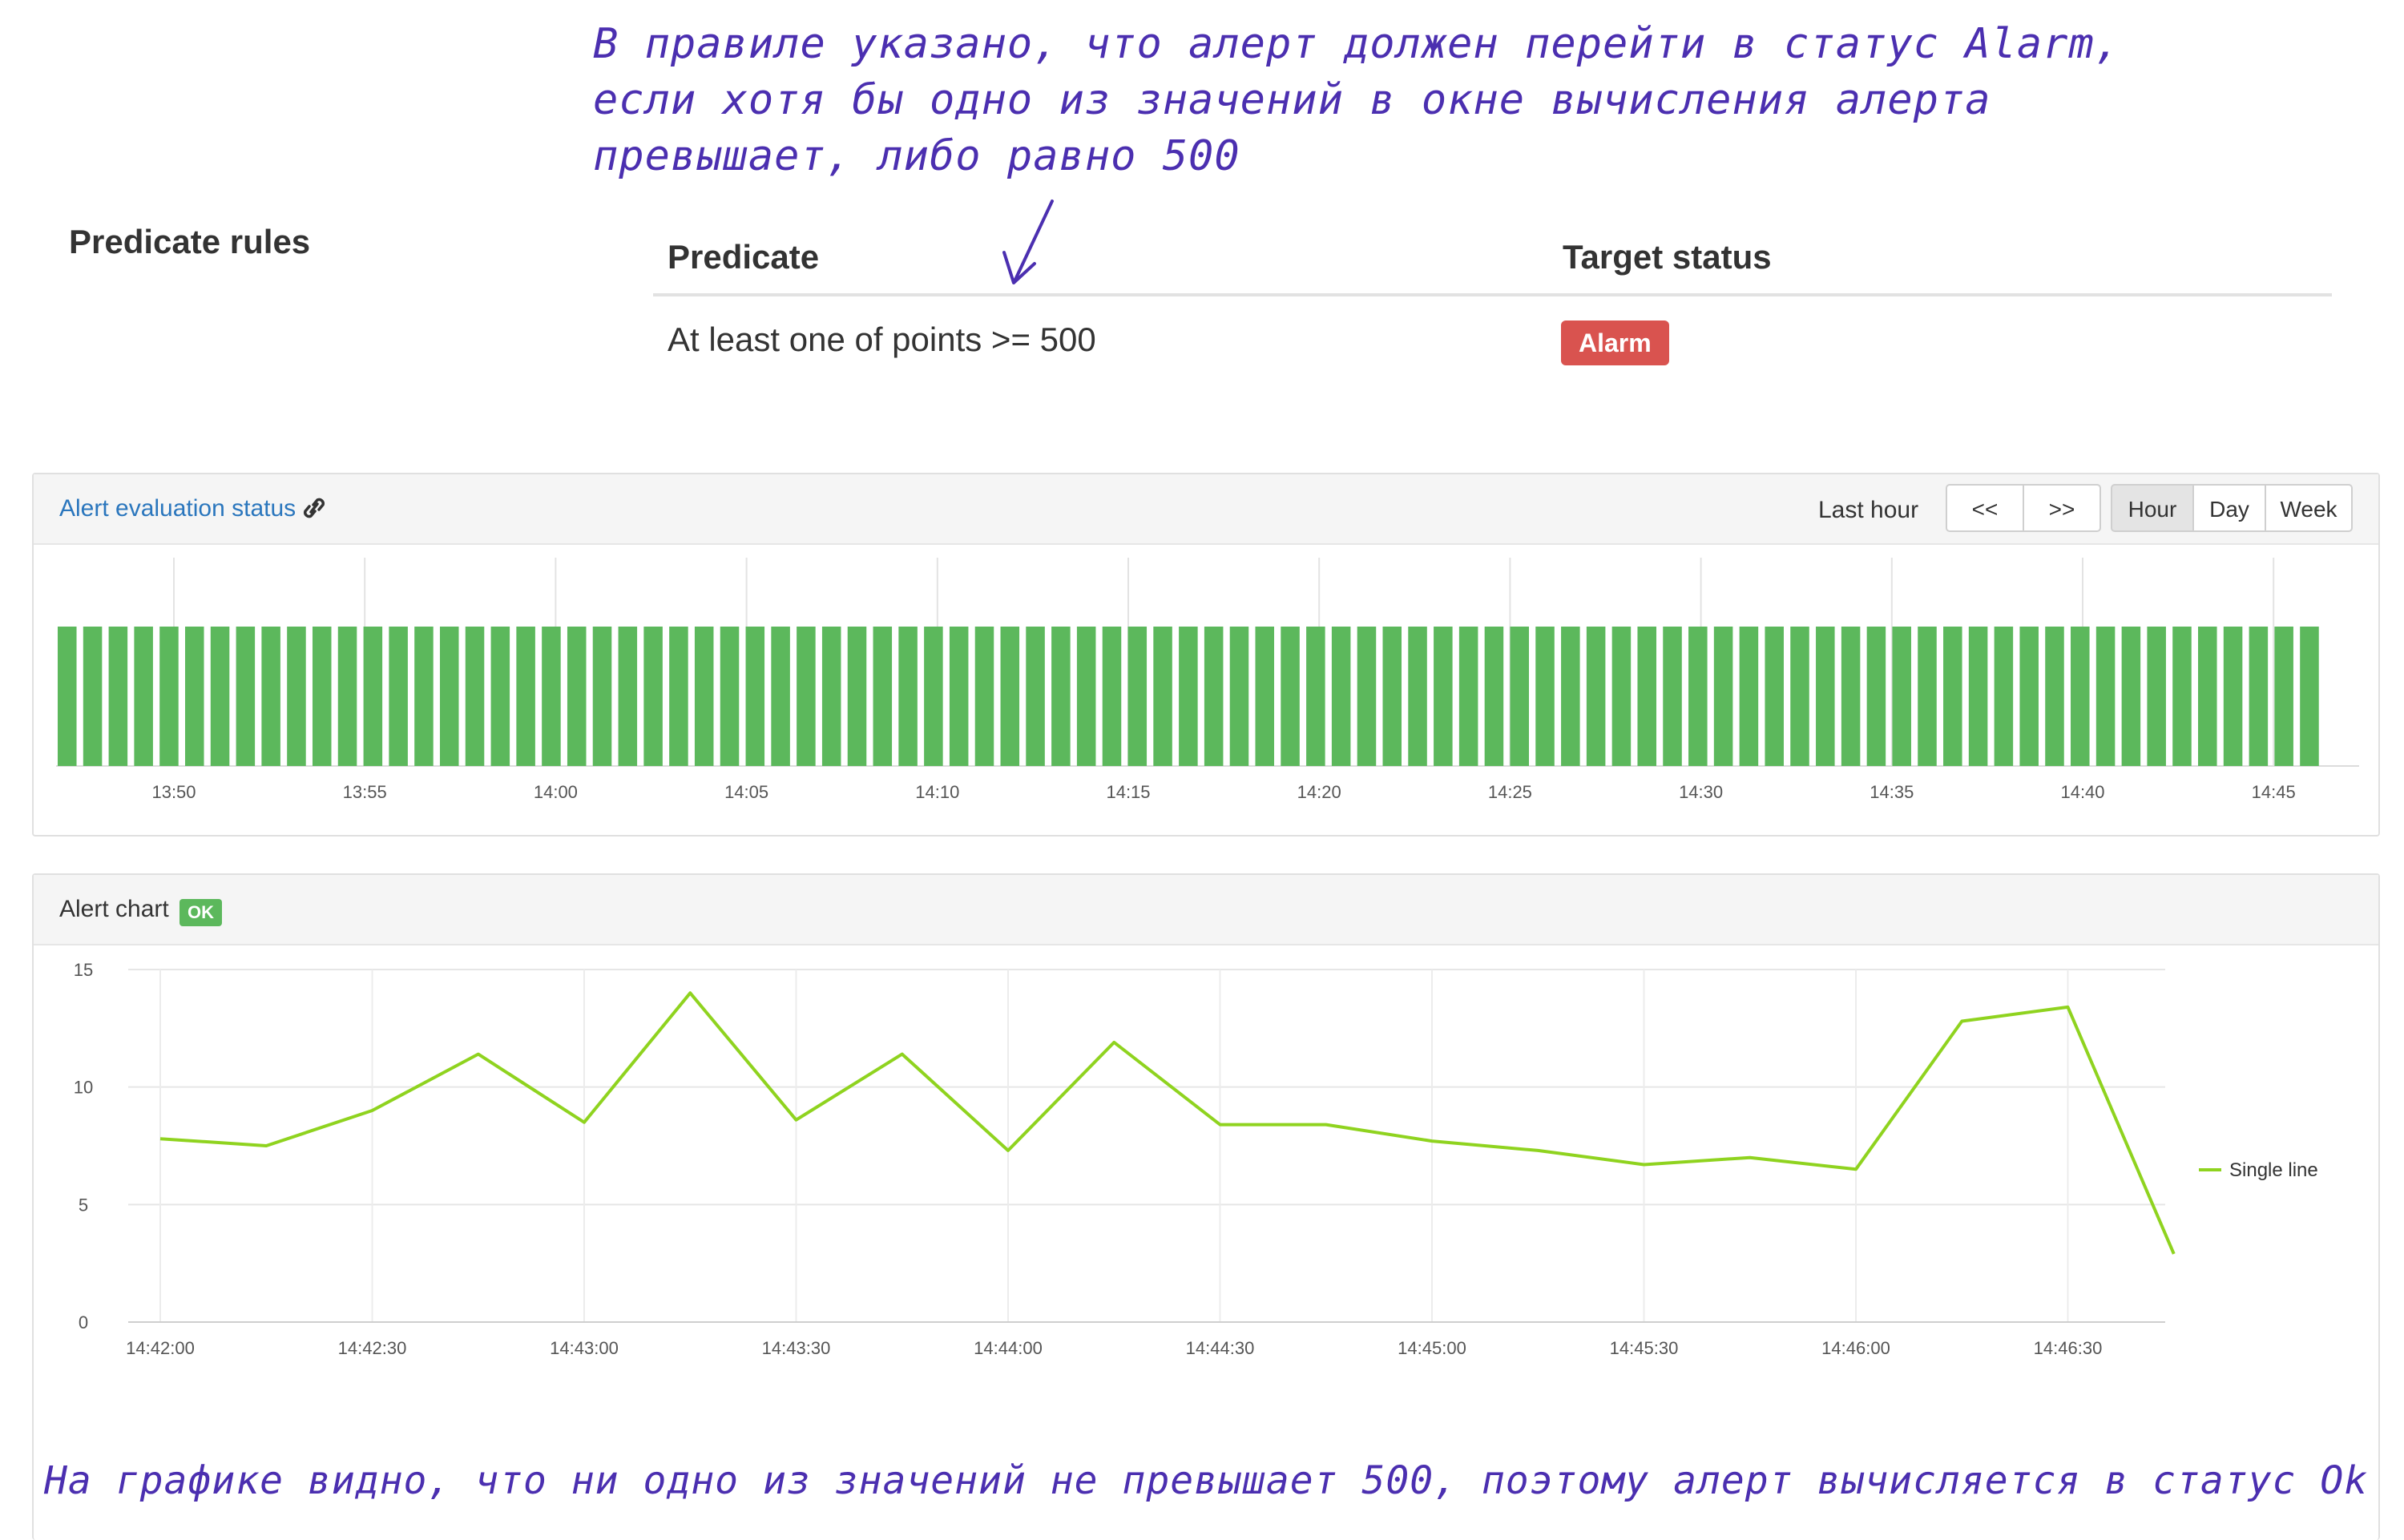  Describe the element at coordinates (1667, 257) in the screenshot. I see `column-header-target-status: Target status` at that location.